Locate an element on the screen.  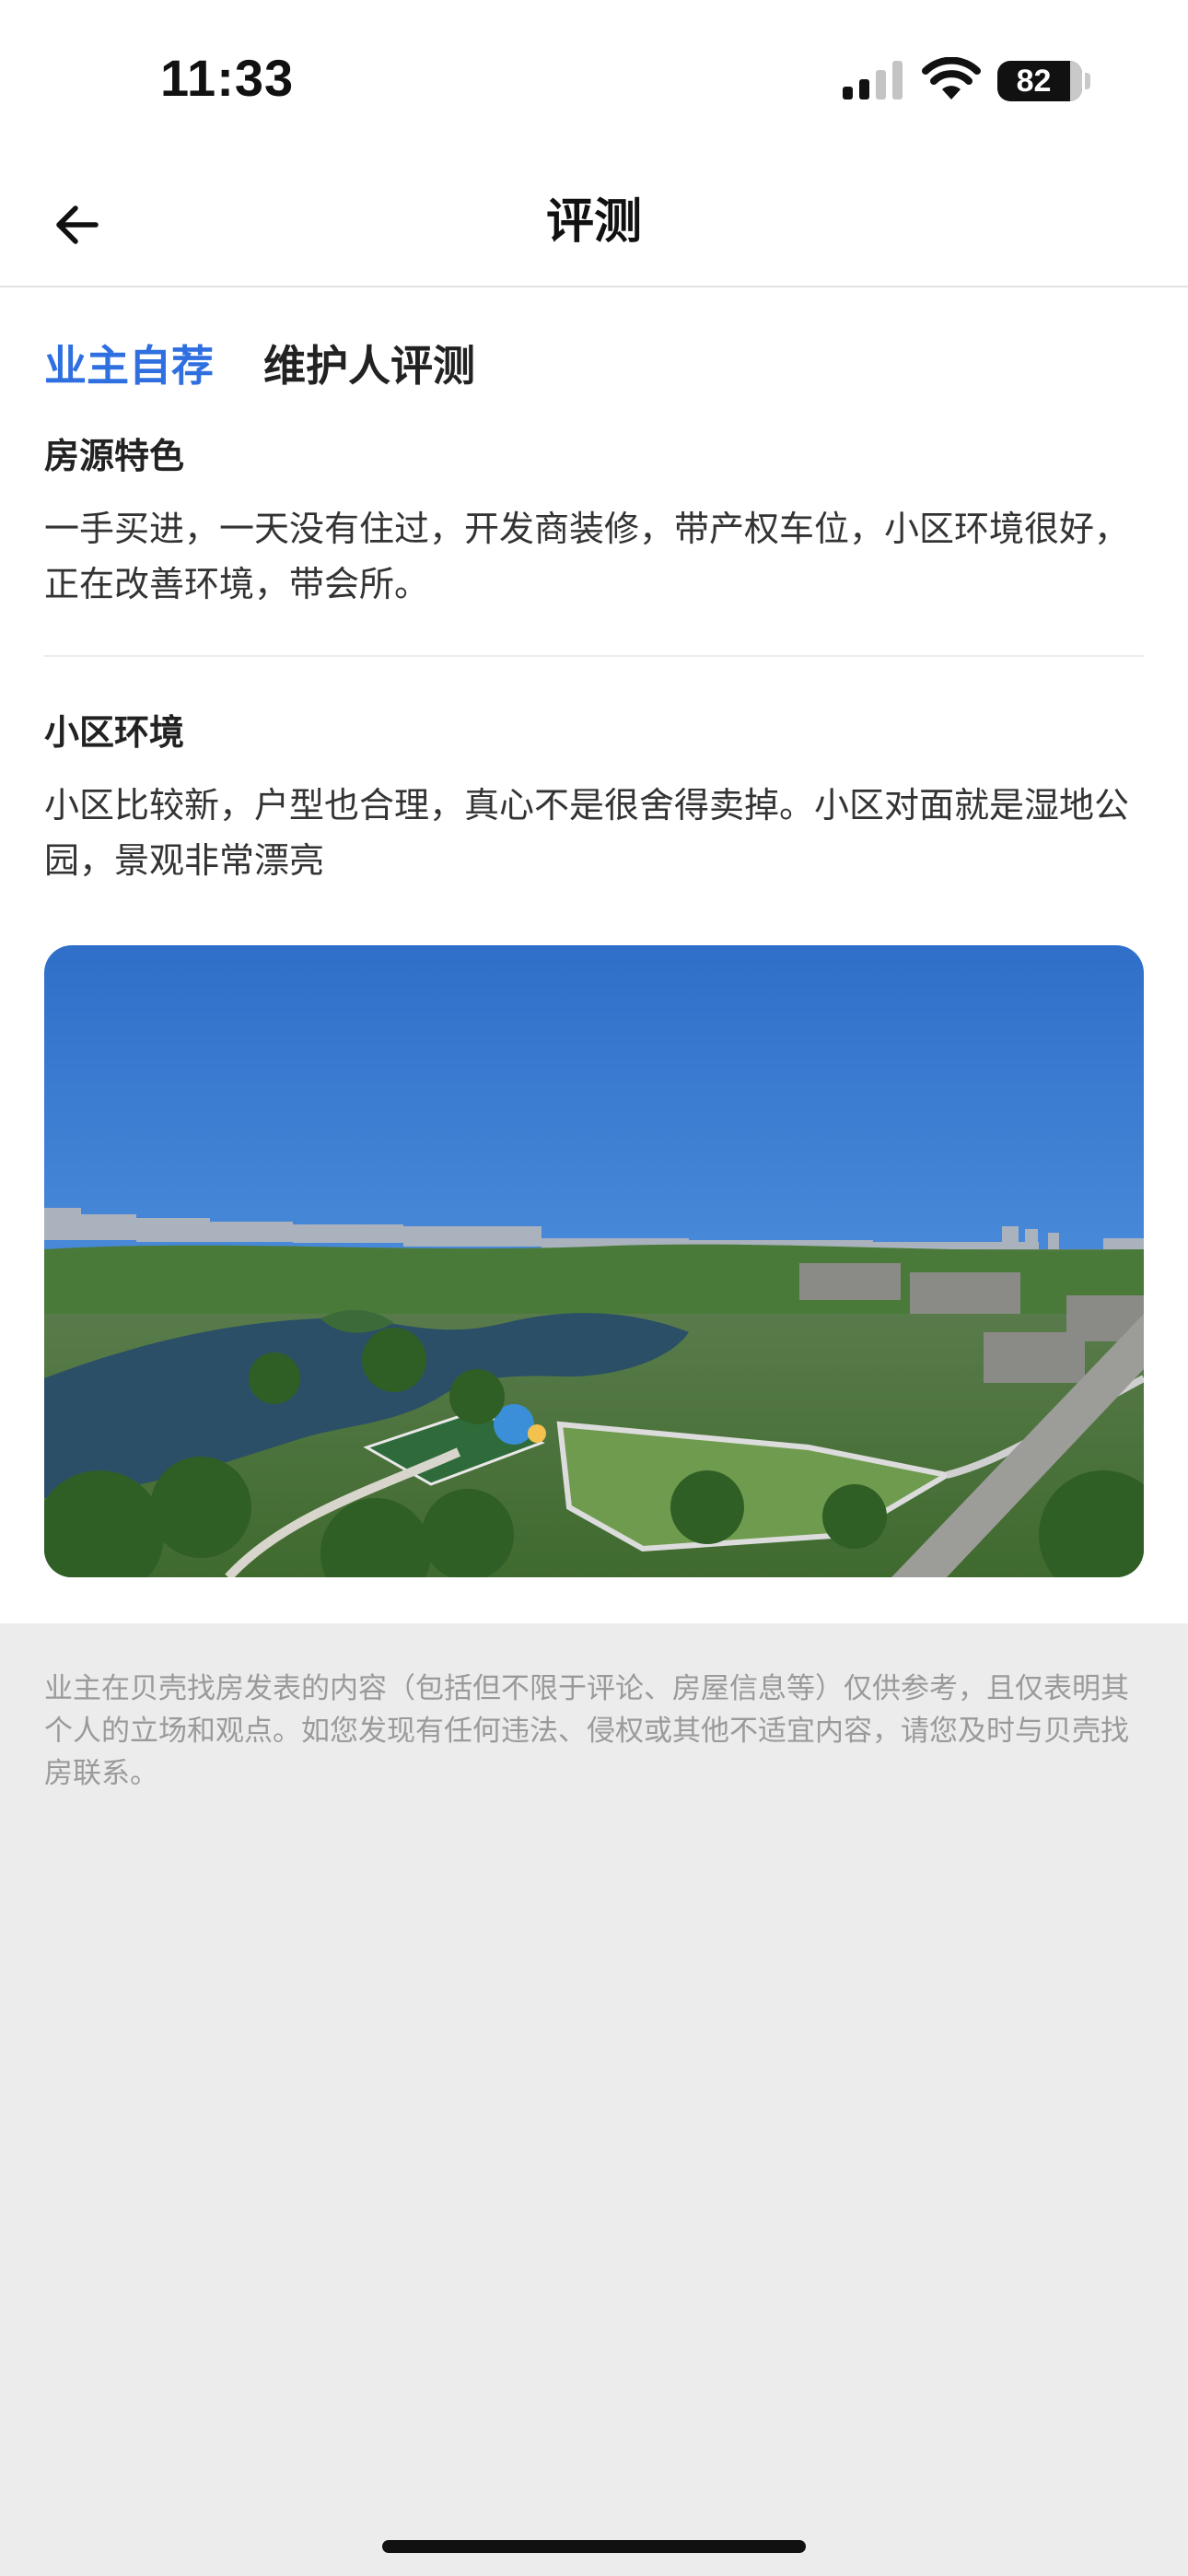
status-time: 11:33 is located at coordinates (227, 78).